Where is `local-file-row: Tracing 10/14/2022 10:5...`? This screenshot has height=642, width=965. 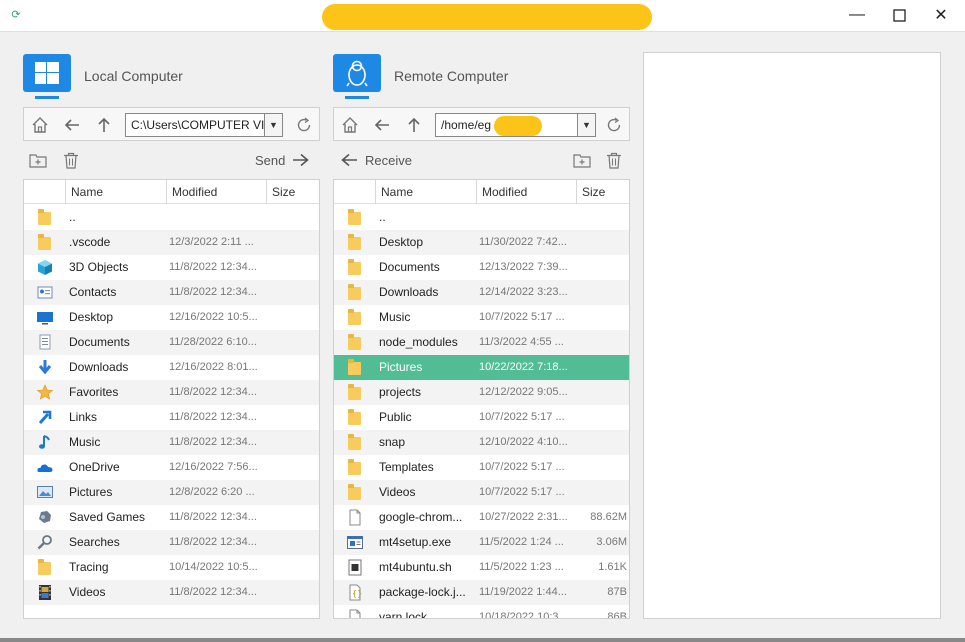 local-file-row: Tracing 10/14/2022 10:5... is located at coordinates (171, 567).